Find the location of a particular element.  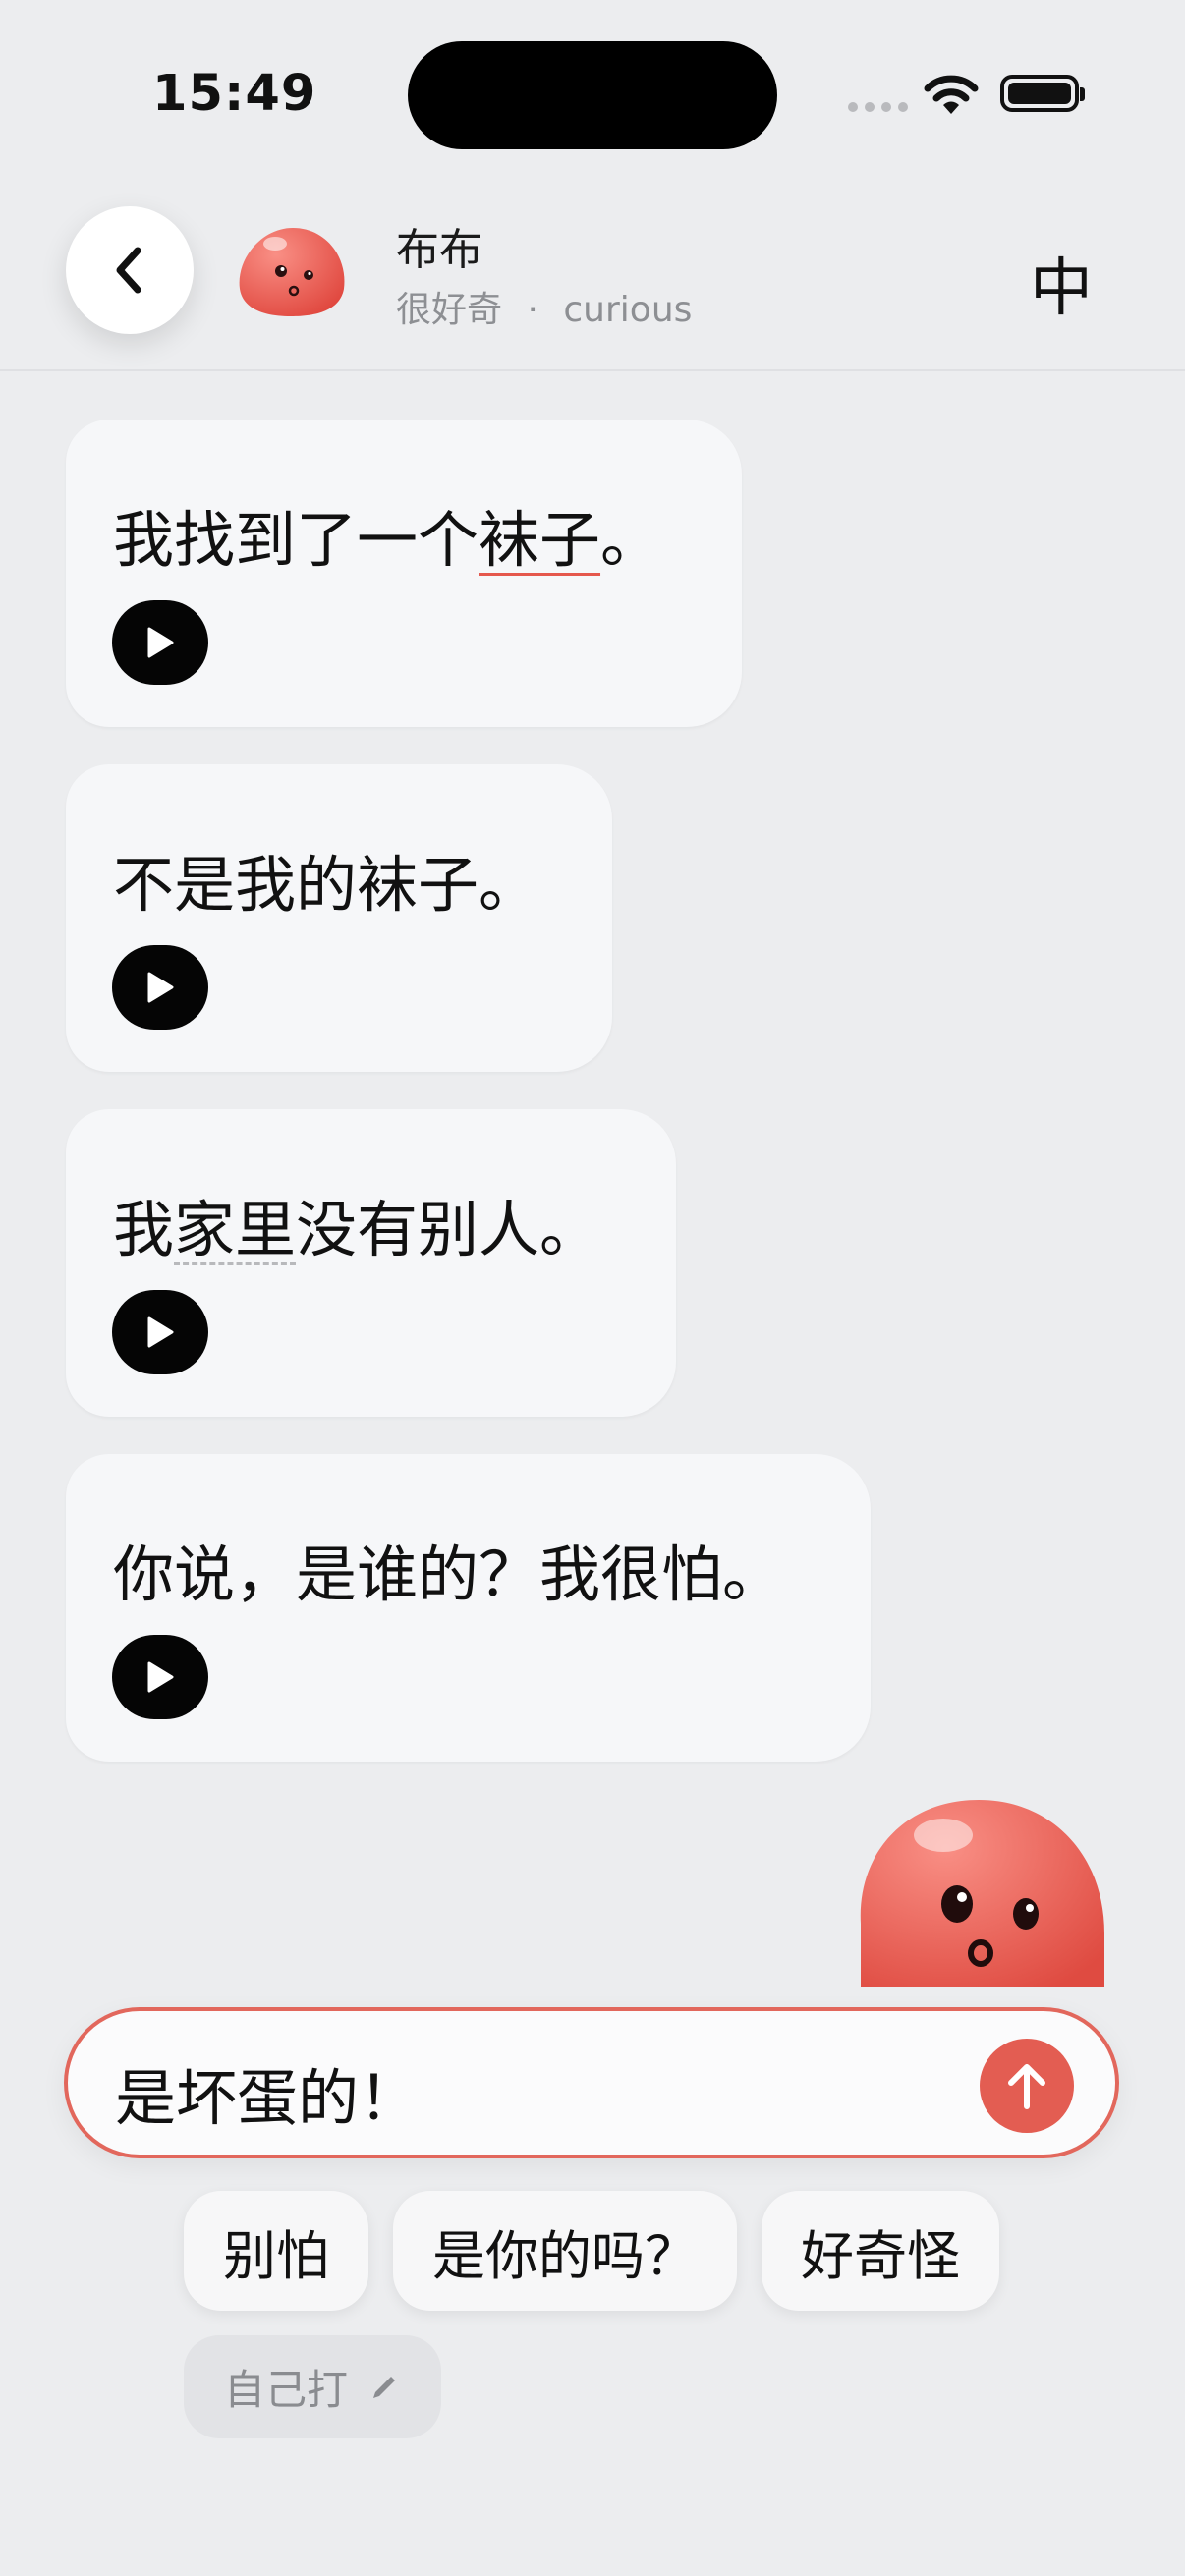

message-text-part: 。 is located at coordinates (631, 540).